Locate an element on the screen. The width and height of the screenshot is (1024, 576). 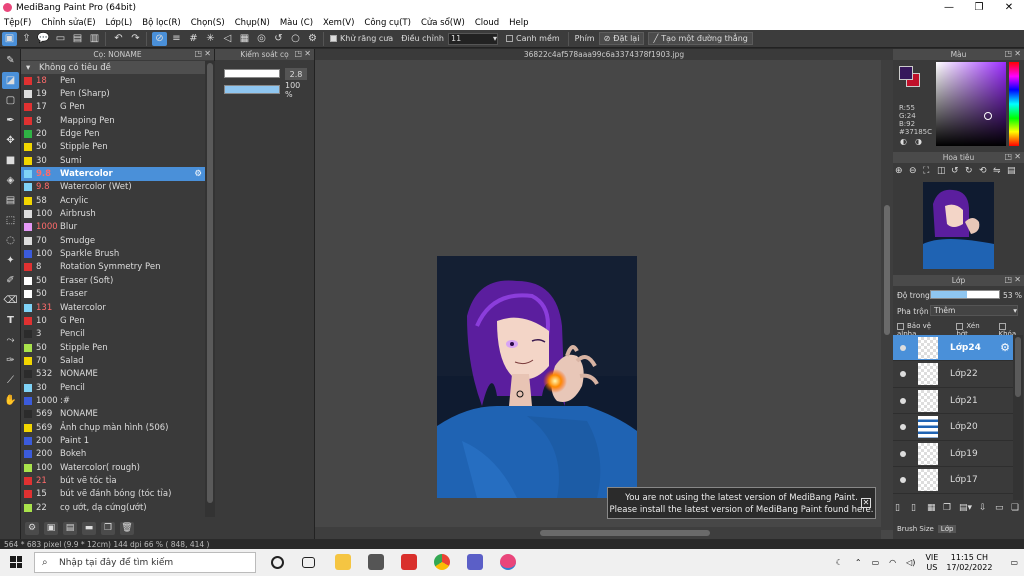
color-picker-cursor is located at coordinates (988, 116).